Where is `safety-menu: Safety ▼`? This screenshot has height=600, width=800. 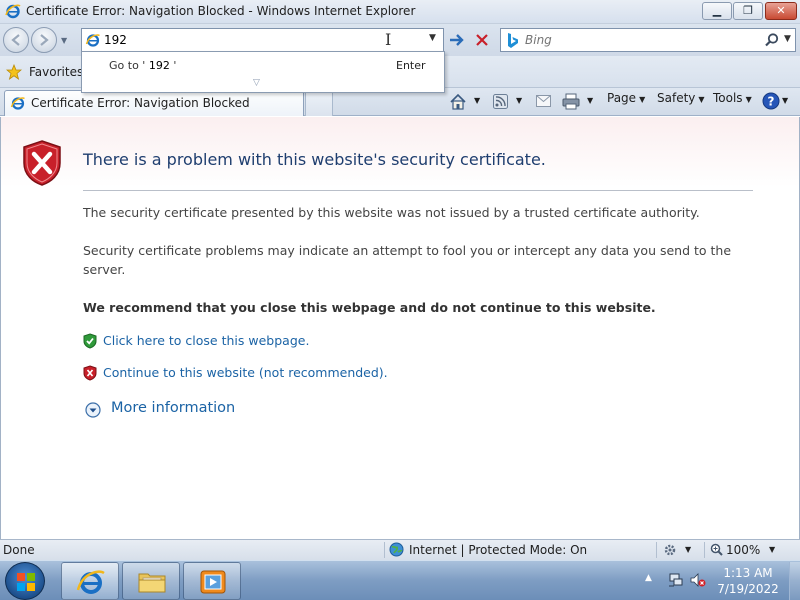 safety-menu: Safety ▼ is located at coordinates (681, 101).